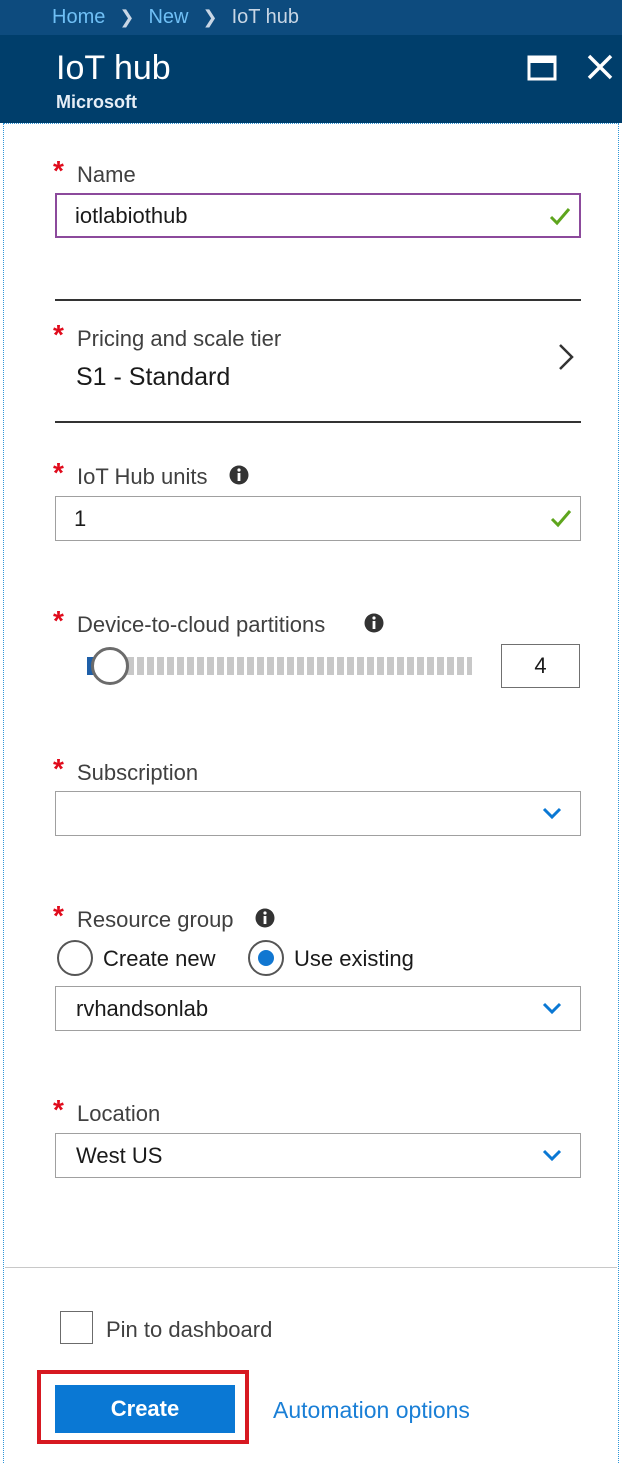 The image size is (622, 1463). Describe the element at coordinates (153, 377) in the screenshot. I see `pricing-value: S1 - Standard` at that location.